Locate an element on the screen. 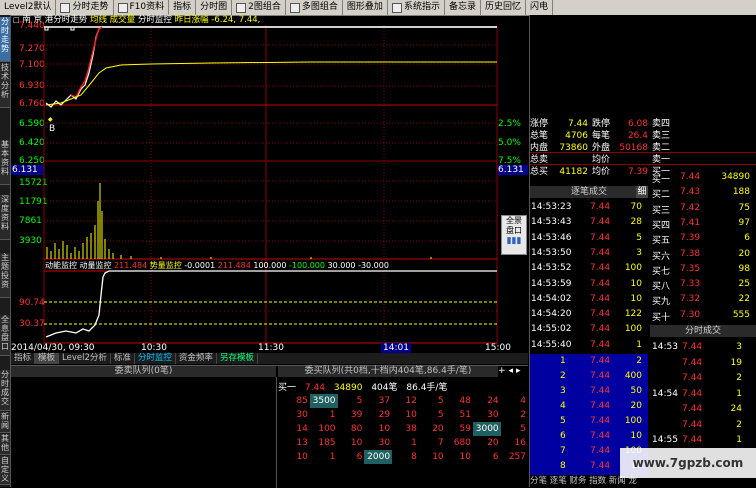  buy-queue-title: 委买队列(共0档,十档内404笔,86.4手/笔) is located at coordinates (388, 371).